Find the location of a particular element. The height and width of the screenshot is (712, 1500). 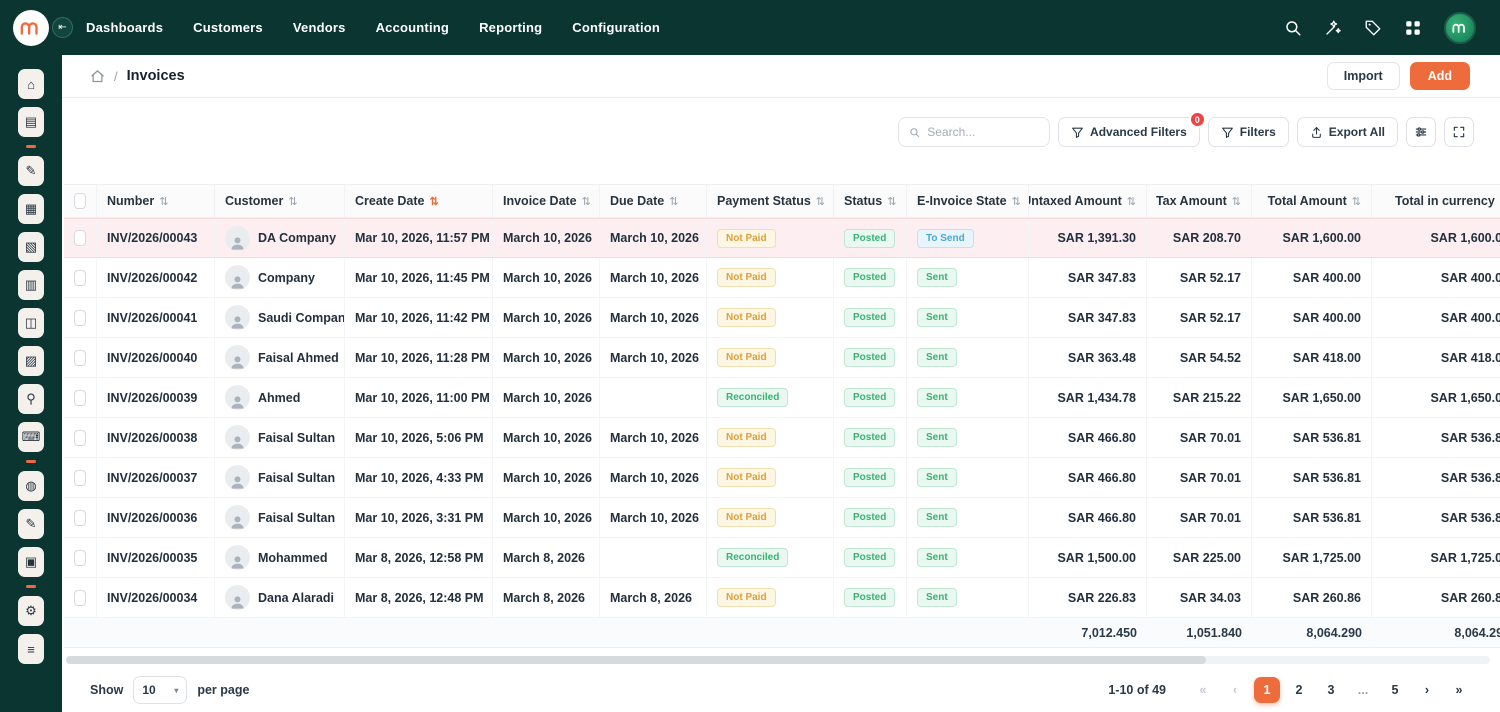

sidebar-book-icon: ≡ is located at coordinates (31, 649).